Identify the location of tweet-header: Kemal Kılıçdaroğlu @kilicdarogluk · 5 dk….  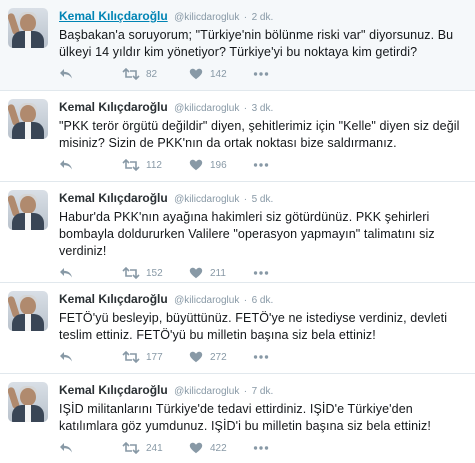
(260, 199).